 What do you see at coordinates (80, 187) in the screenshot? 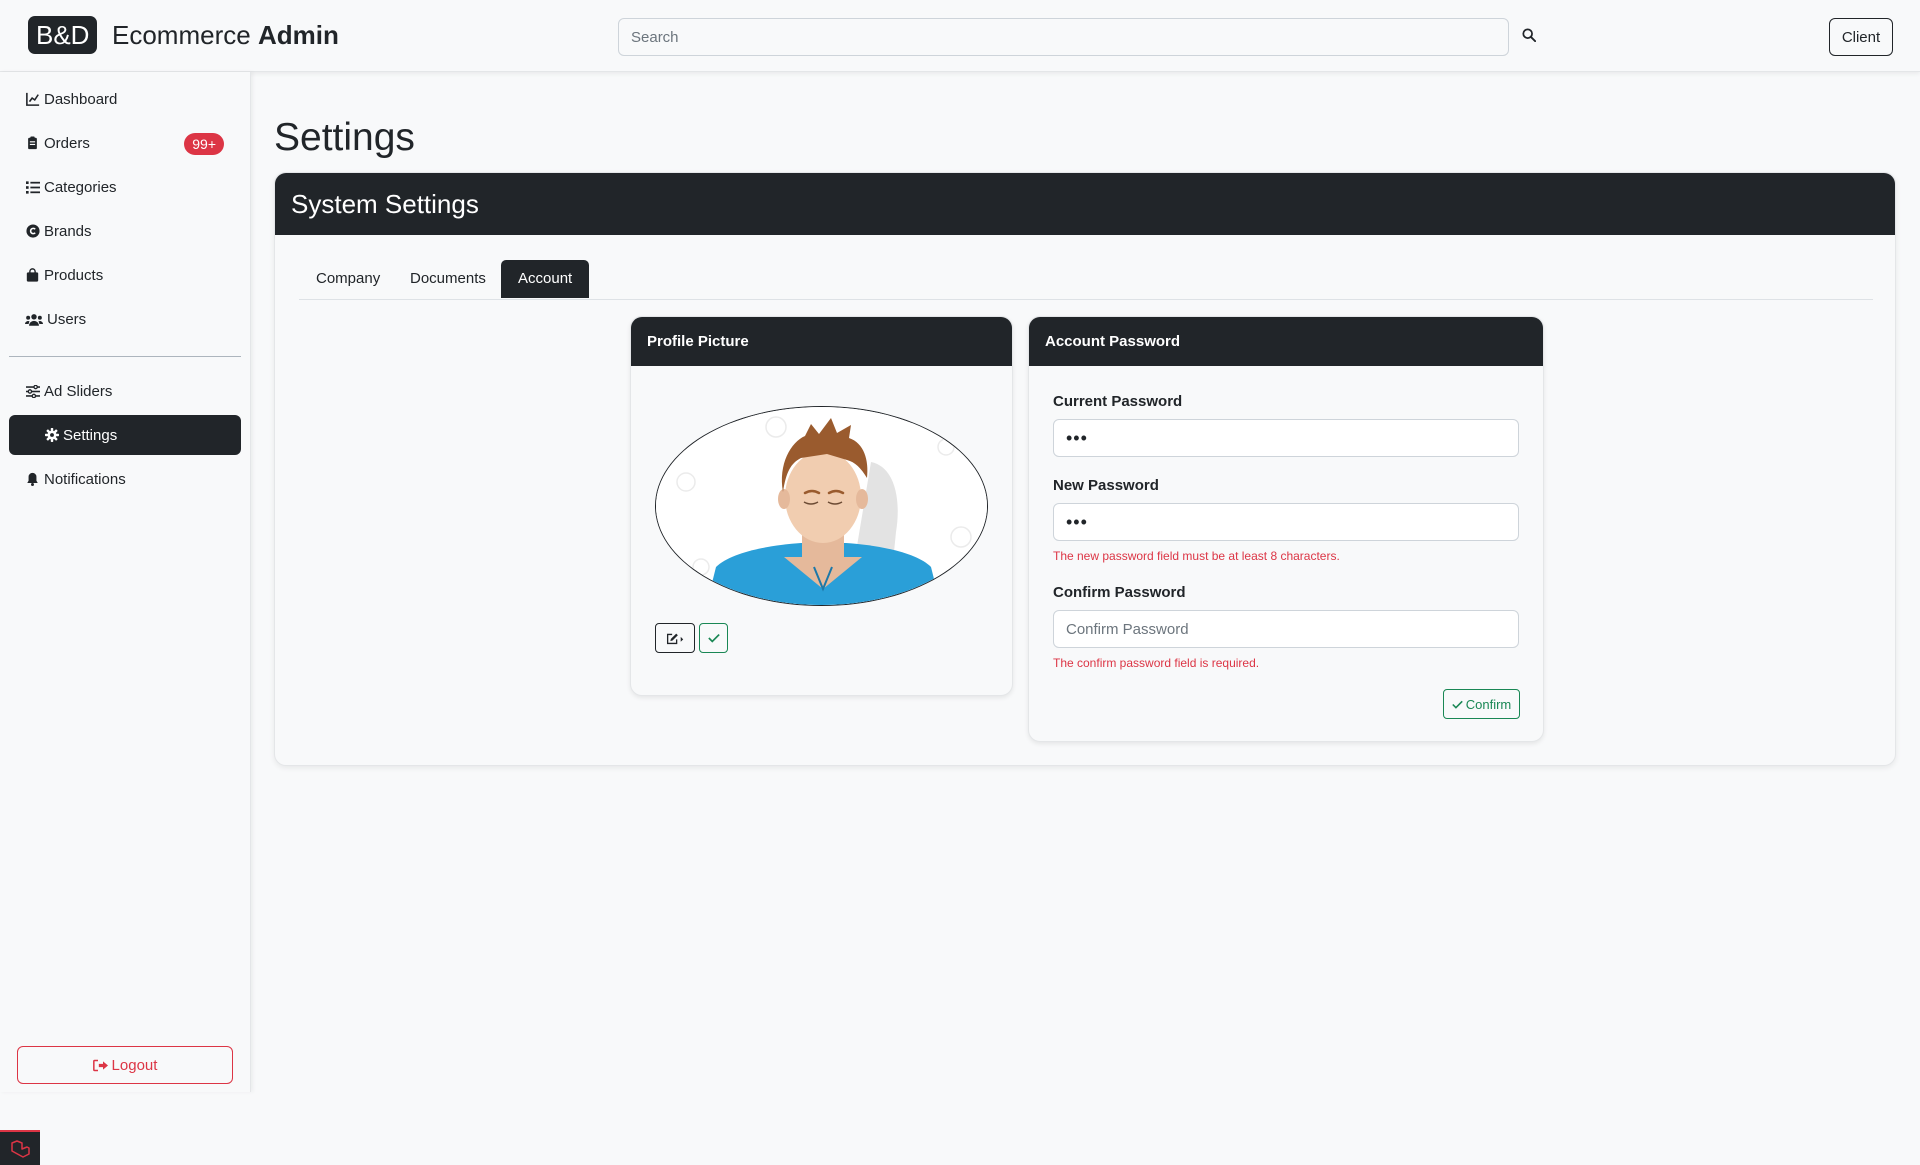
I see `sidebar-item-label: Categories` at bounding box center [80, 187].